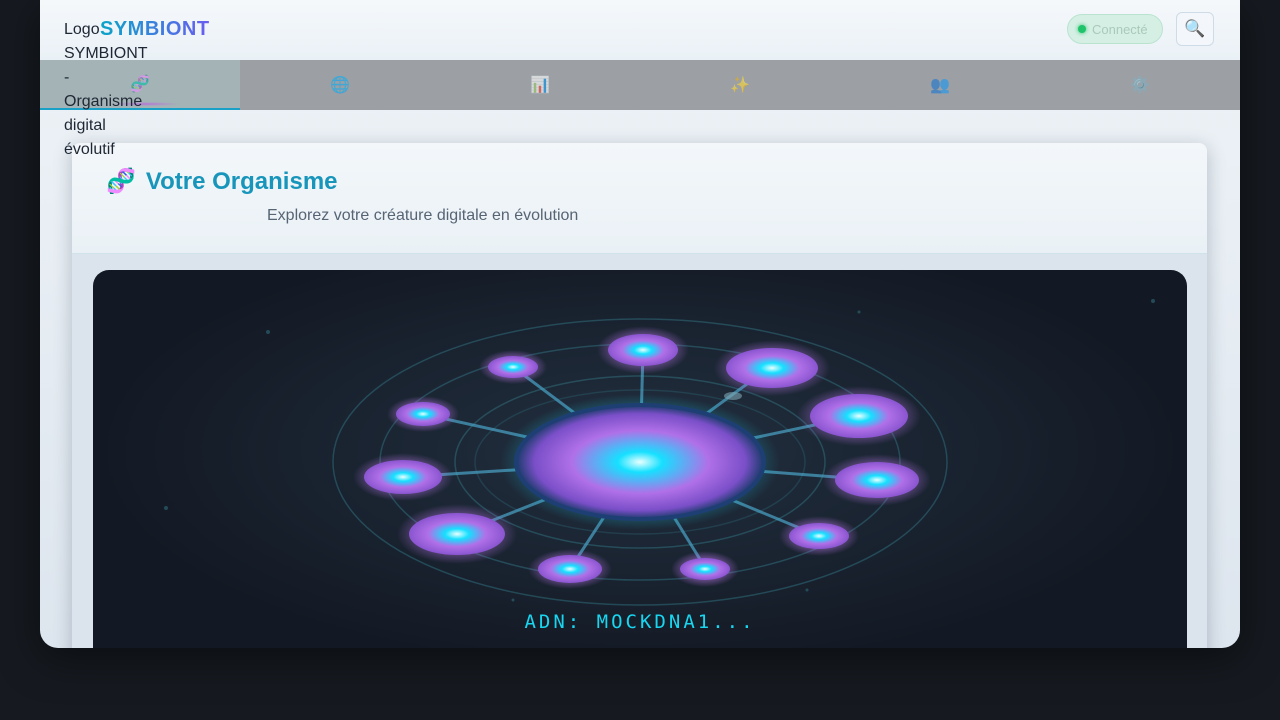 The image size is (1280, 720). I want to click on organism-core, so click(640, 462).